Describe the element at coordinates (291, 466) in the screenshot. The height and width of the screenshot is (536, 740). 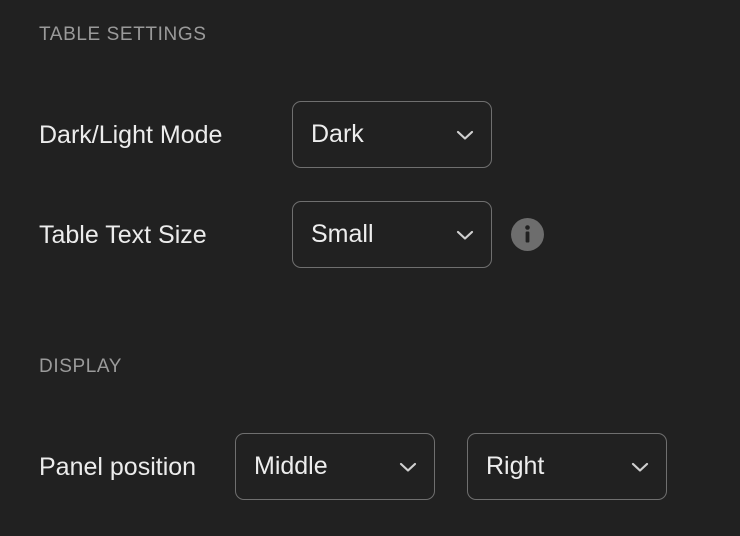
I see `panel-position-vertical-value: Middle` at that location.